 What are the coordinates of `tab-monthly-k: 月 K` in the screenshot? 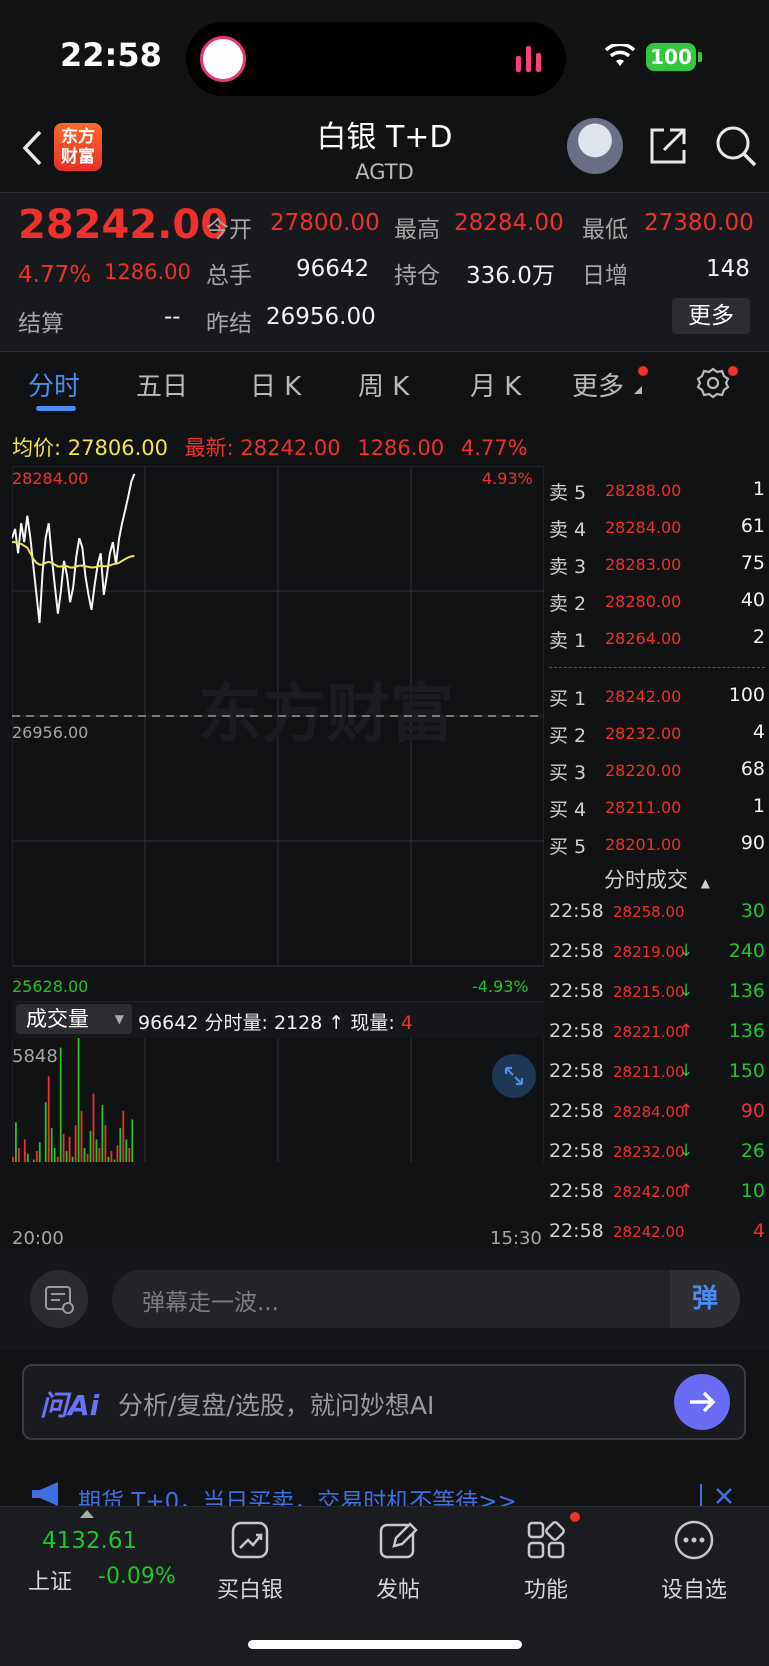 It's located at (495, 384).